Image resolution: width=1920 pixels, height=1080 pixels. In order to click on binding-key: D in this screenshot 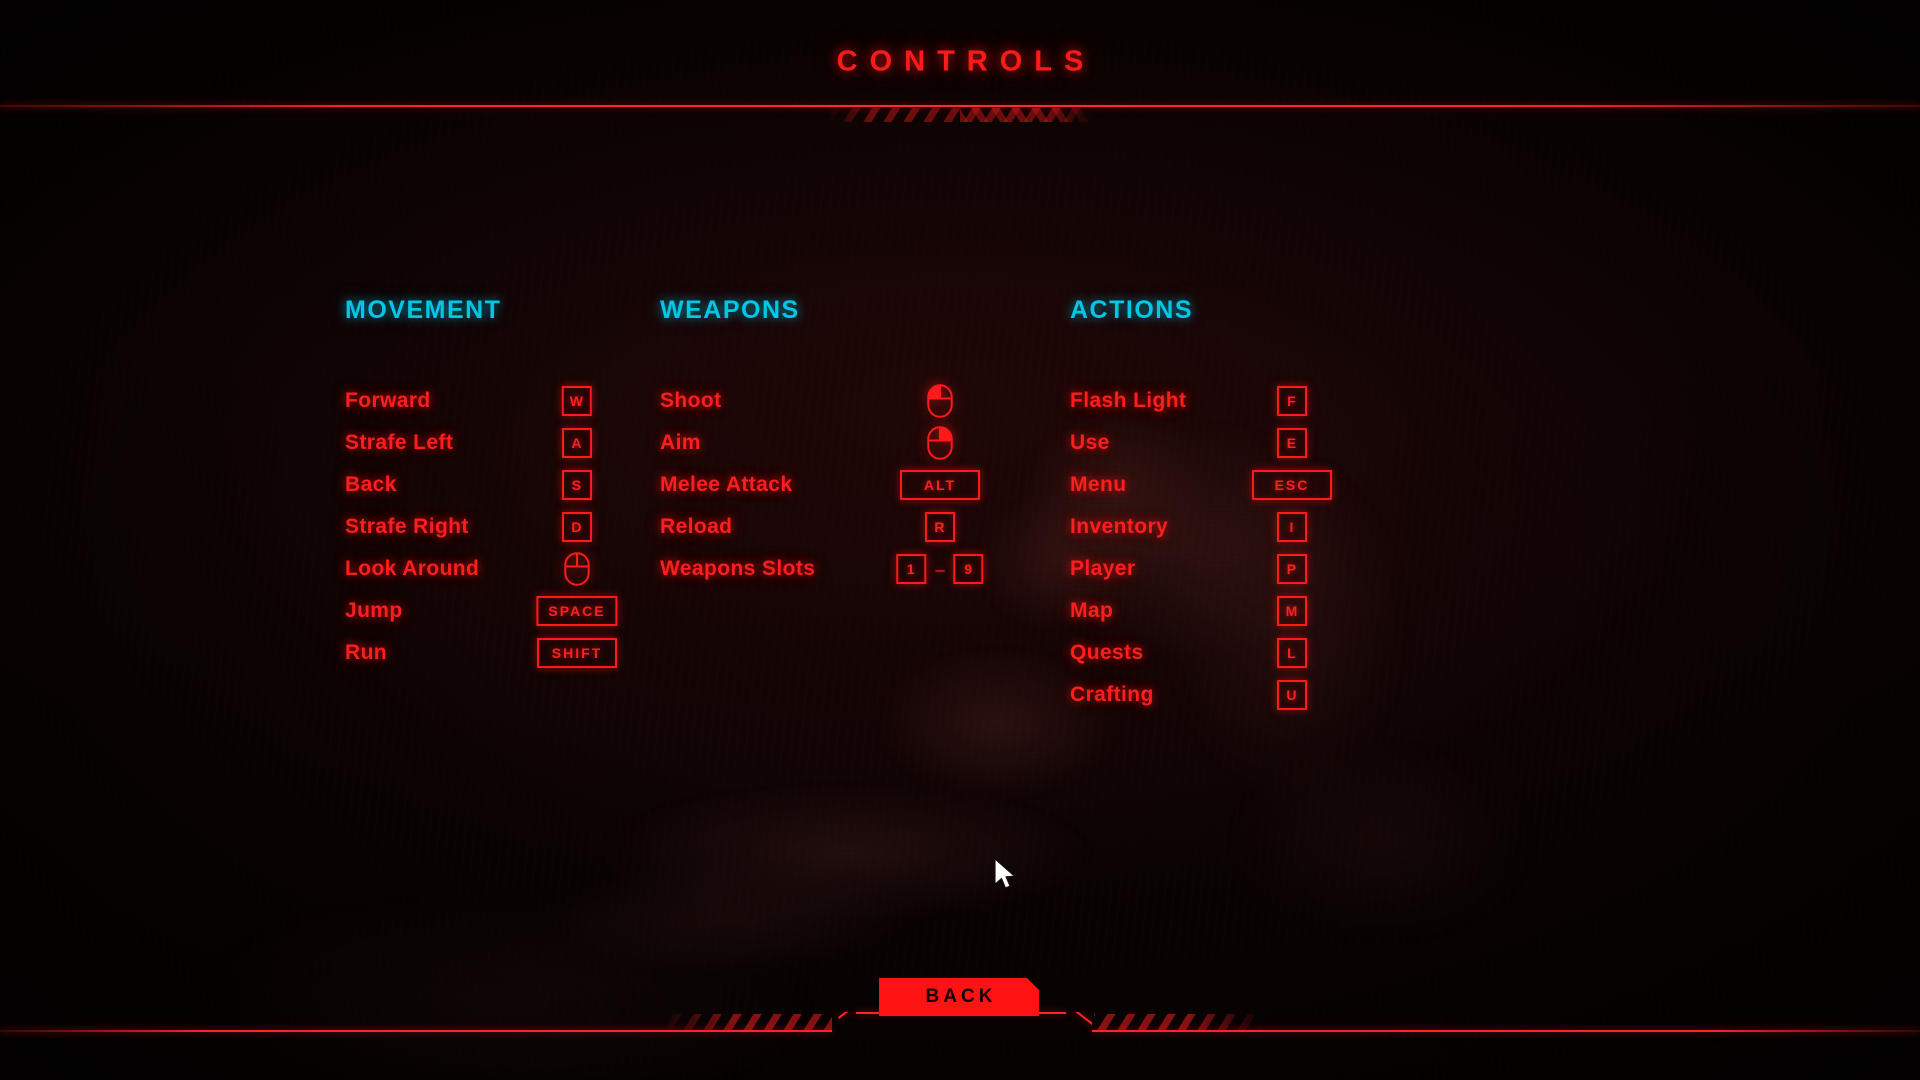, I will do `click(577, 527)`.